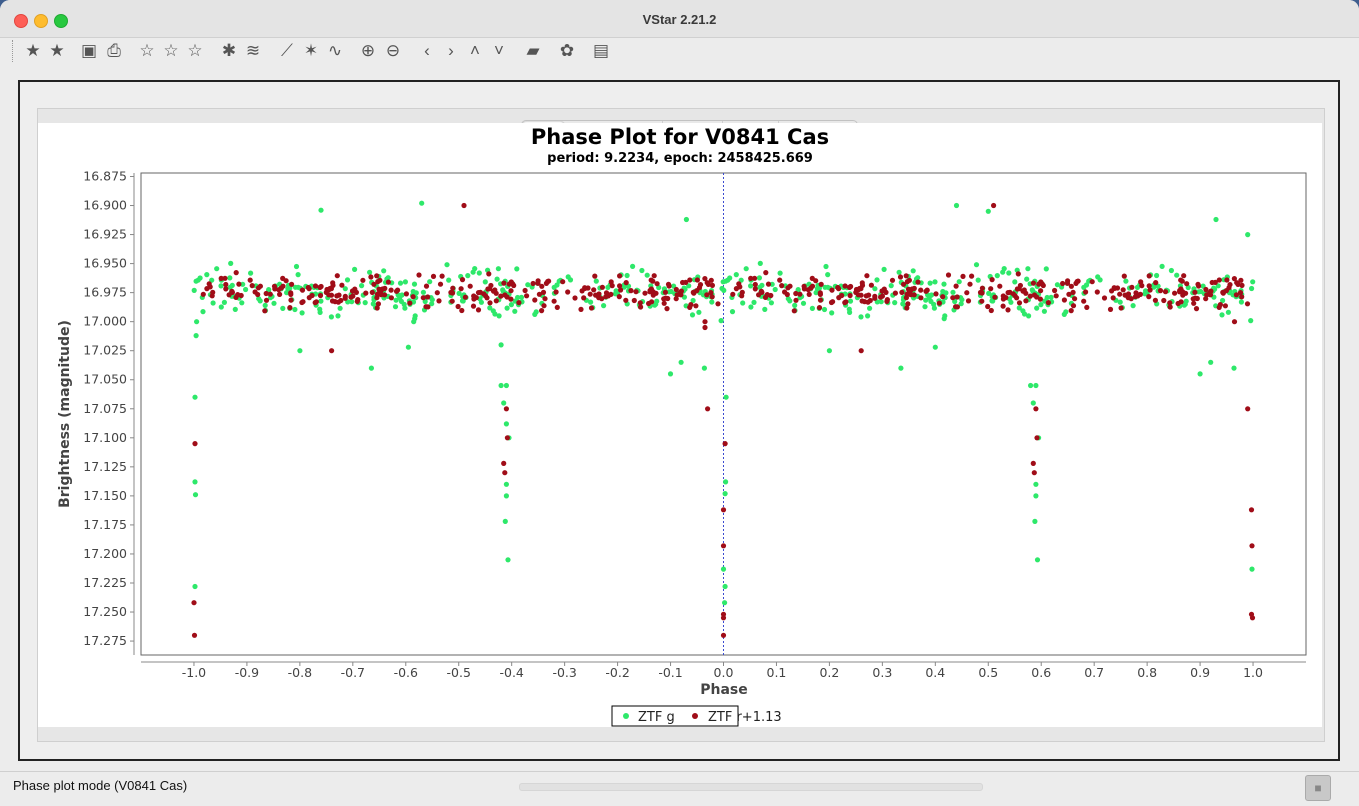 This screenshot has width=1359, height=806. What do you see at coordinates (393, 51) in the screenshot?
I see `zoom-out-icon: ⊖` at bounding box center [393, 51].